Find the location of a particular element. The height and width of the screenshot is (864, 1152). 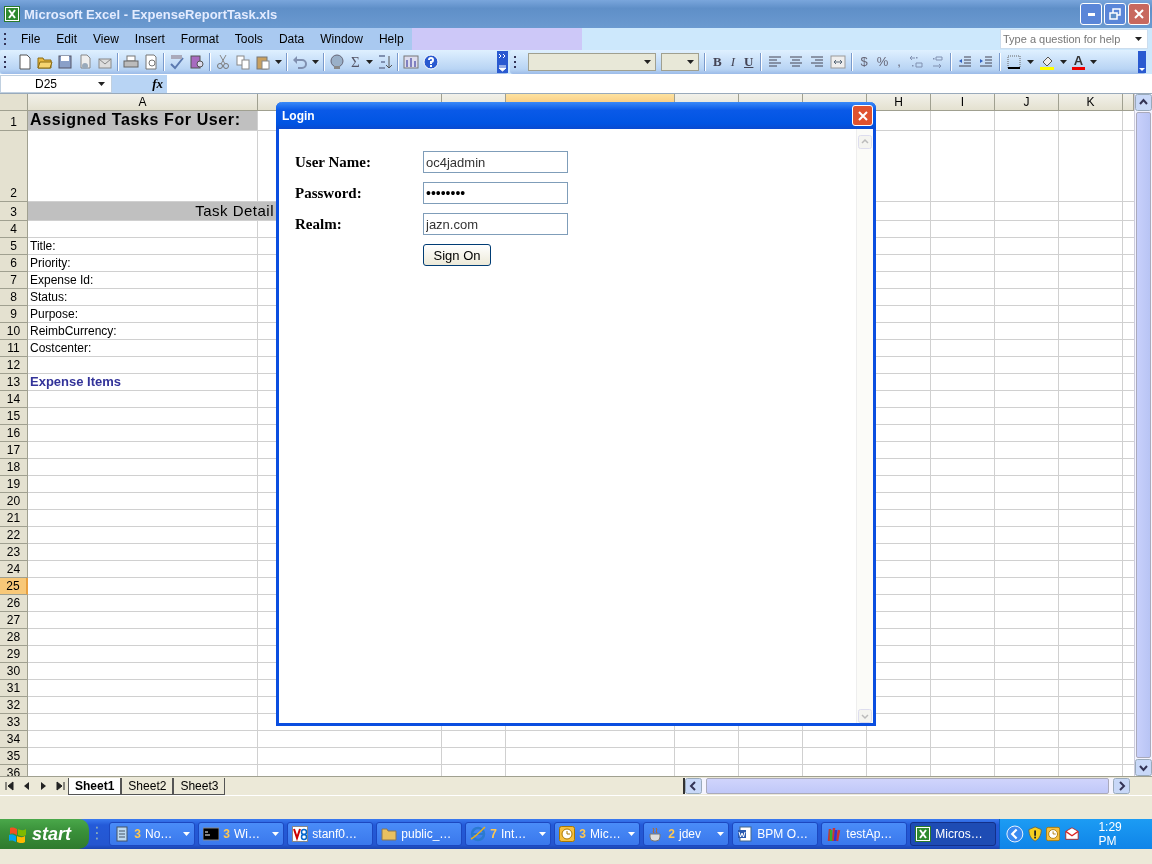

chart-icon is located at coordinates (410, 62).